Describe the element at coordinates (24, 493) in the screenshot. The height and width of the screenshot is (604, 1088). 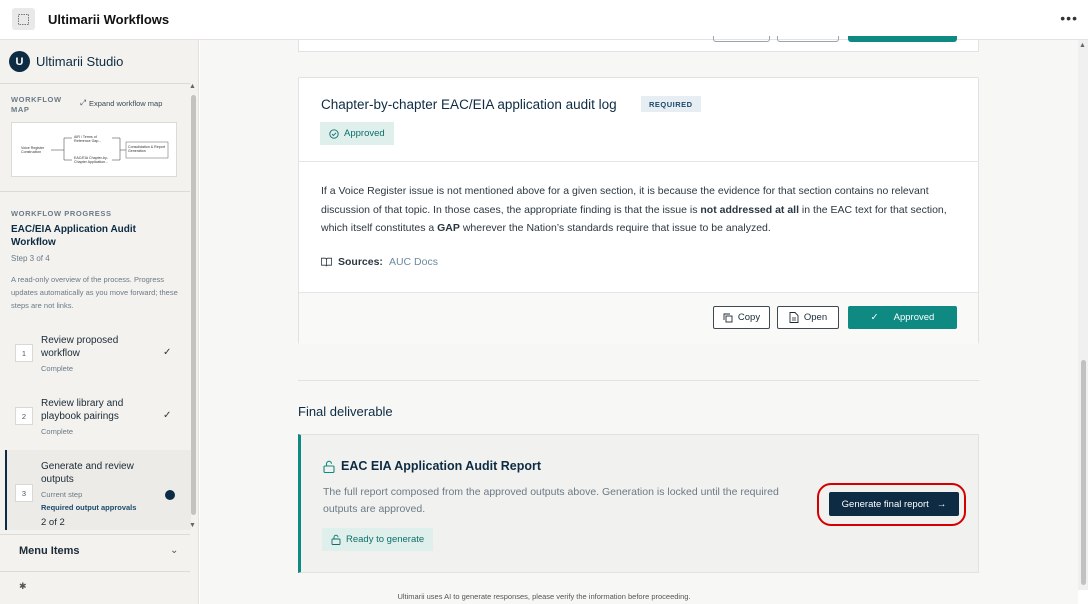
I see `step-number: 3` at that location.